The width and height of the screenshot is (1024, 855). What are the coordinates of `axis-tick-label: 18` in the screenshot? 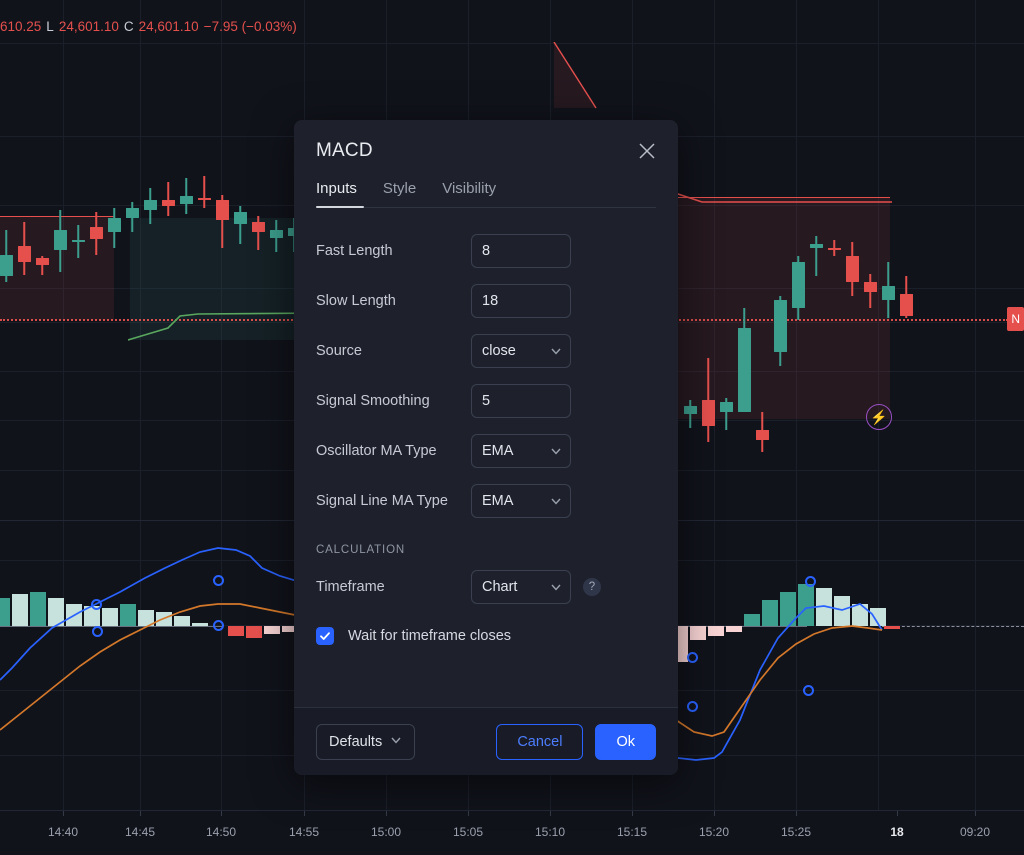 It's located at (897, 832).